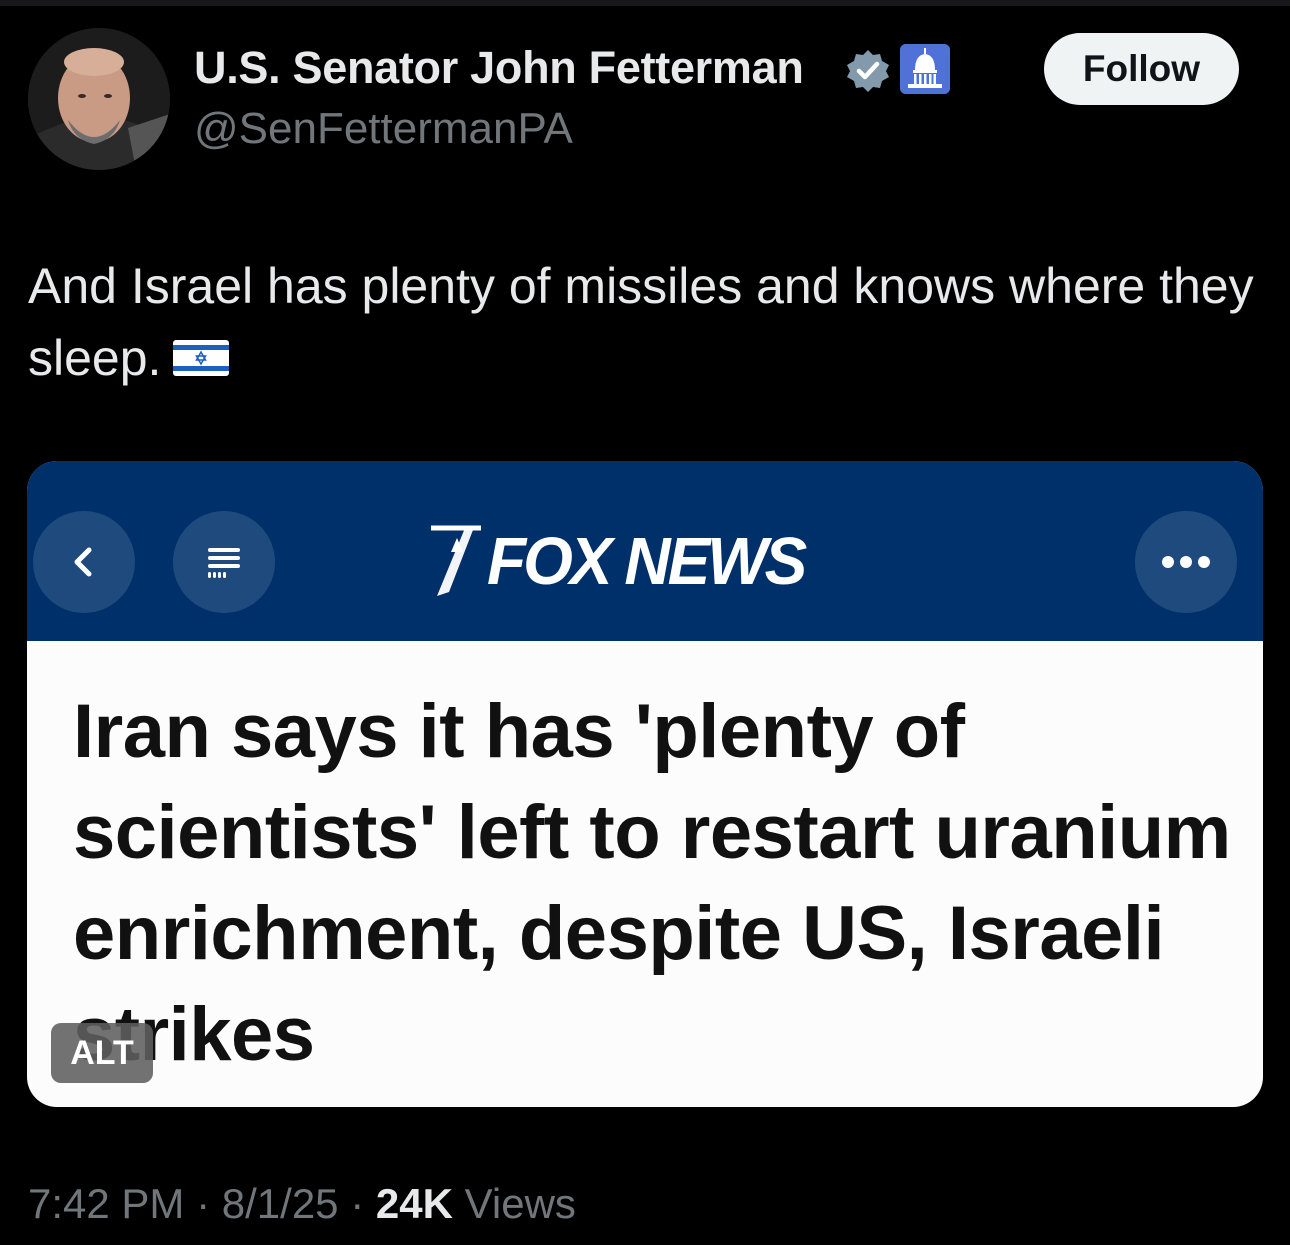 The width and height of the screenshot is (1290, 1245). Describe the element at coordinates (645, 3) in the screenshot. I see `top-divider` at that location.